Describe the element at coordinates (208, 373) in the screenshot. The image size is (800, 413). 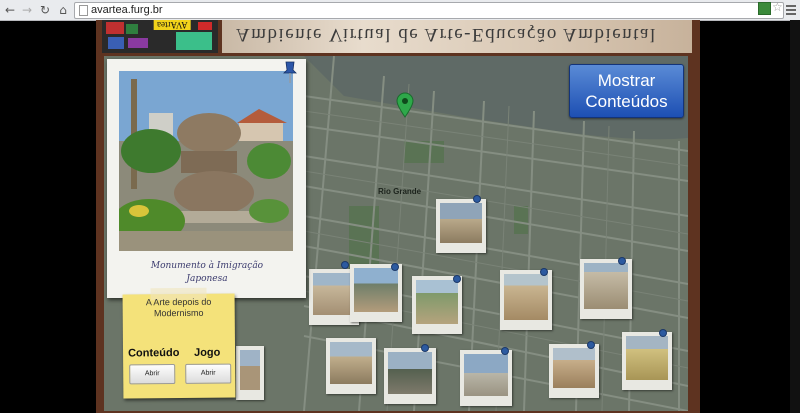
I see `open-game-button: Abrir` at that location.